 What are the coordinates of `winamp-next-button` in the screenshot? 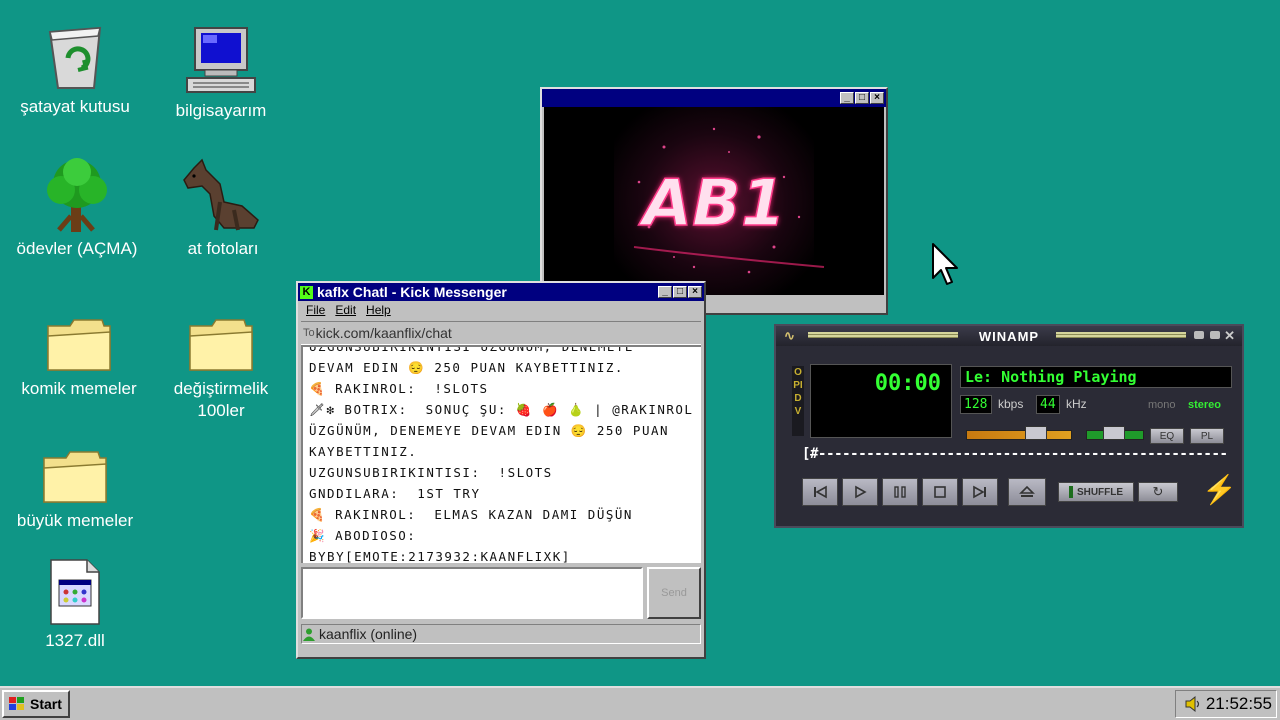 It's located at (980, 492).